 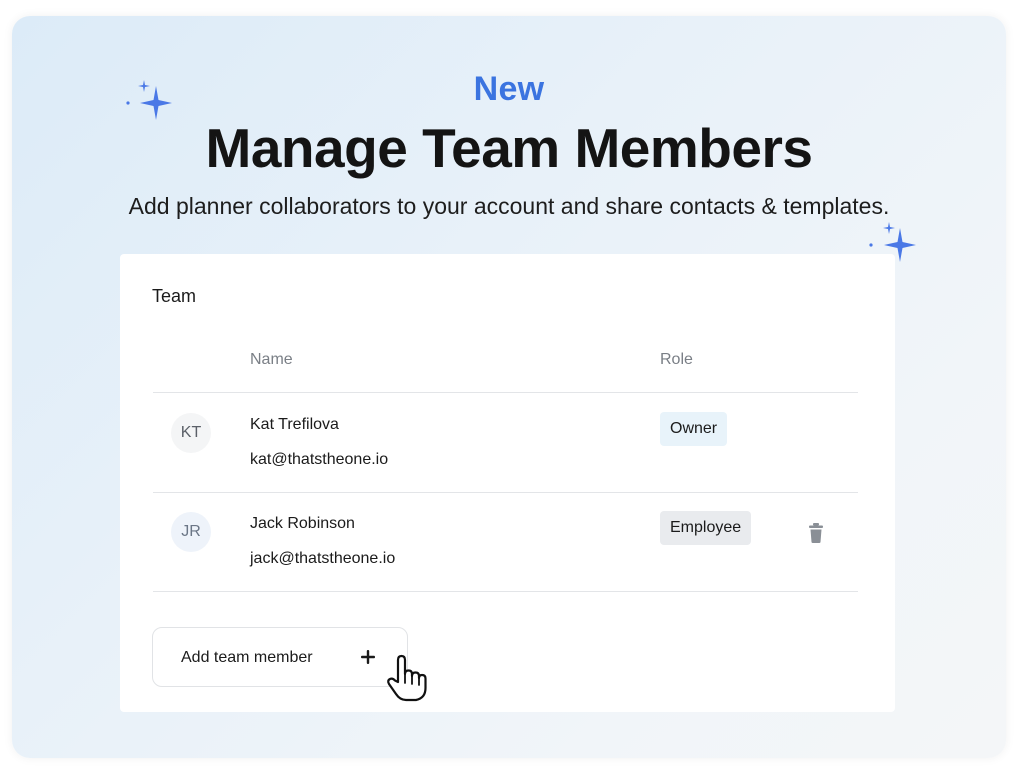 I want to click on member-name: Jack Robinson, so click(x=302, y=523).